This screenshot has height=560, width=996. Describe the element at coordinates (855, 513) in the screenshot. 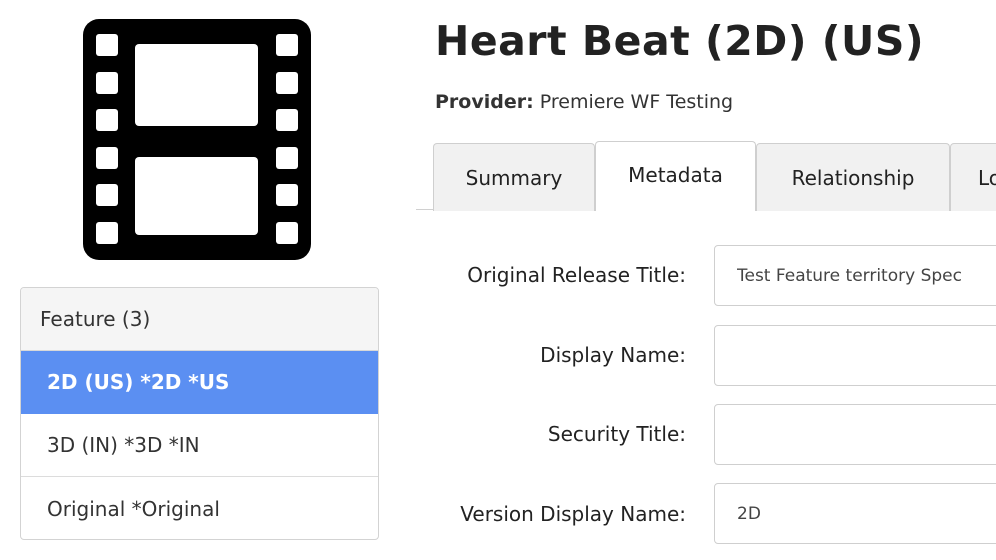

I see `version-display-name-input` at that location.